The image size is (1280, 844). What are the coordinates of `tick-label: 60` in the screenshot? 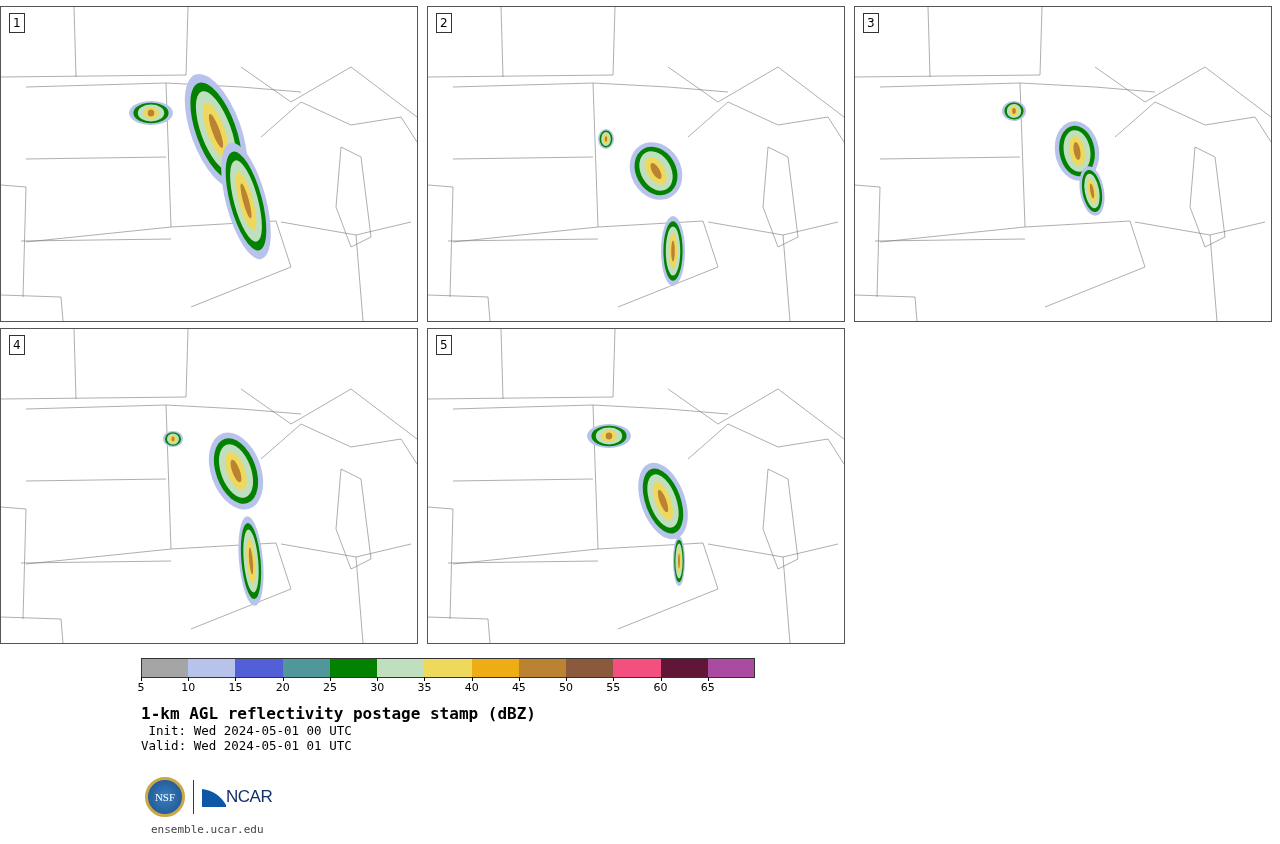 It's located at (660, 687).